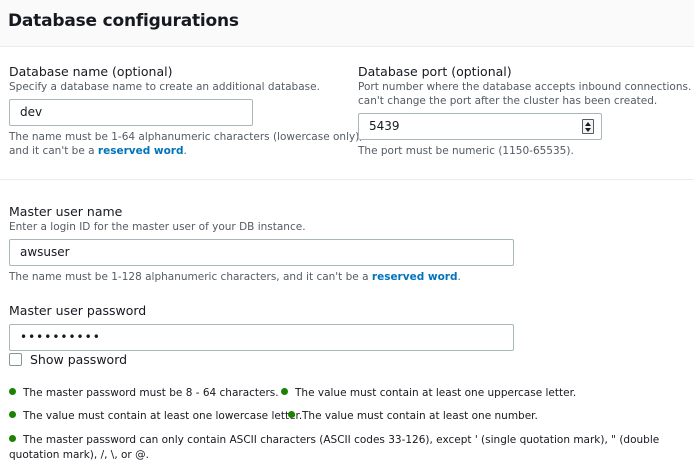 The width and height of the screenshot is (694, 470). I want to click on port-stepper-icon, so click(588, 126).